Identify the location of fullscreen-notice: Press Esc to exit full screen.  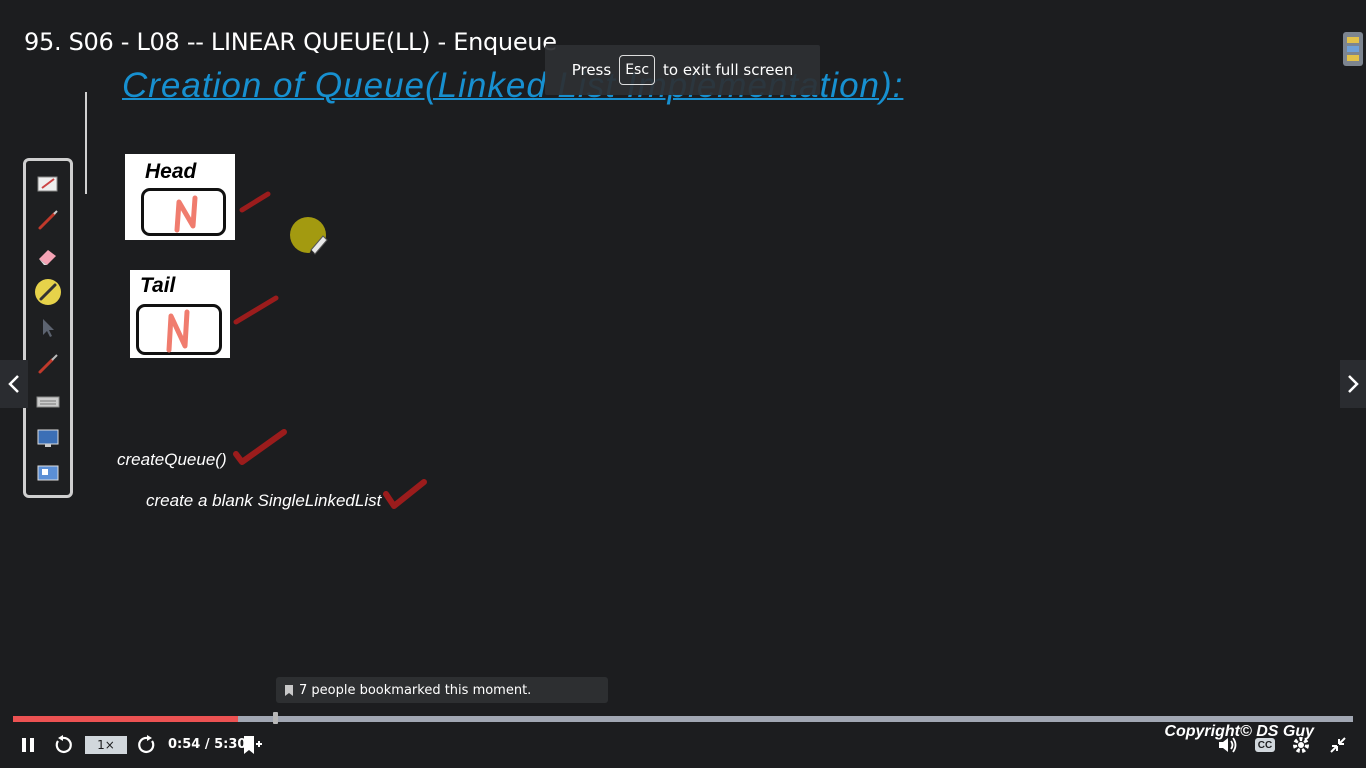
(682, 70).